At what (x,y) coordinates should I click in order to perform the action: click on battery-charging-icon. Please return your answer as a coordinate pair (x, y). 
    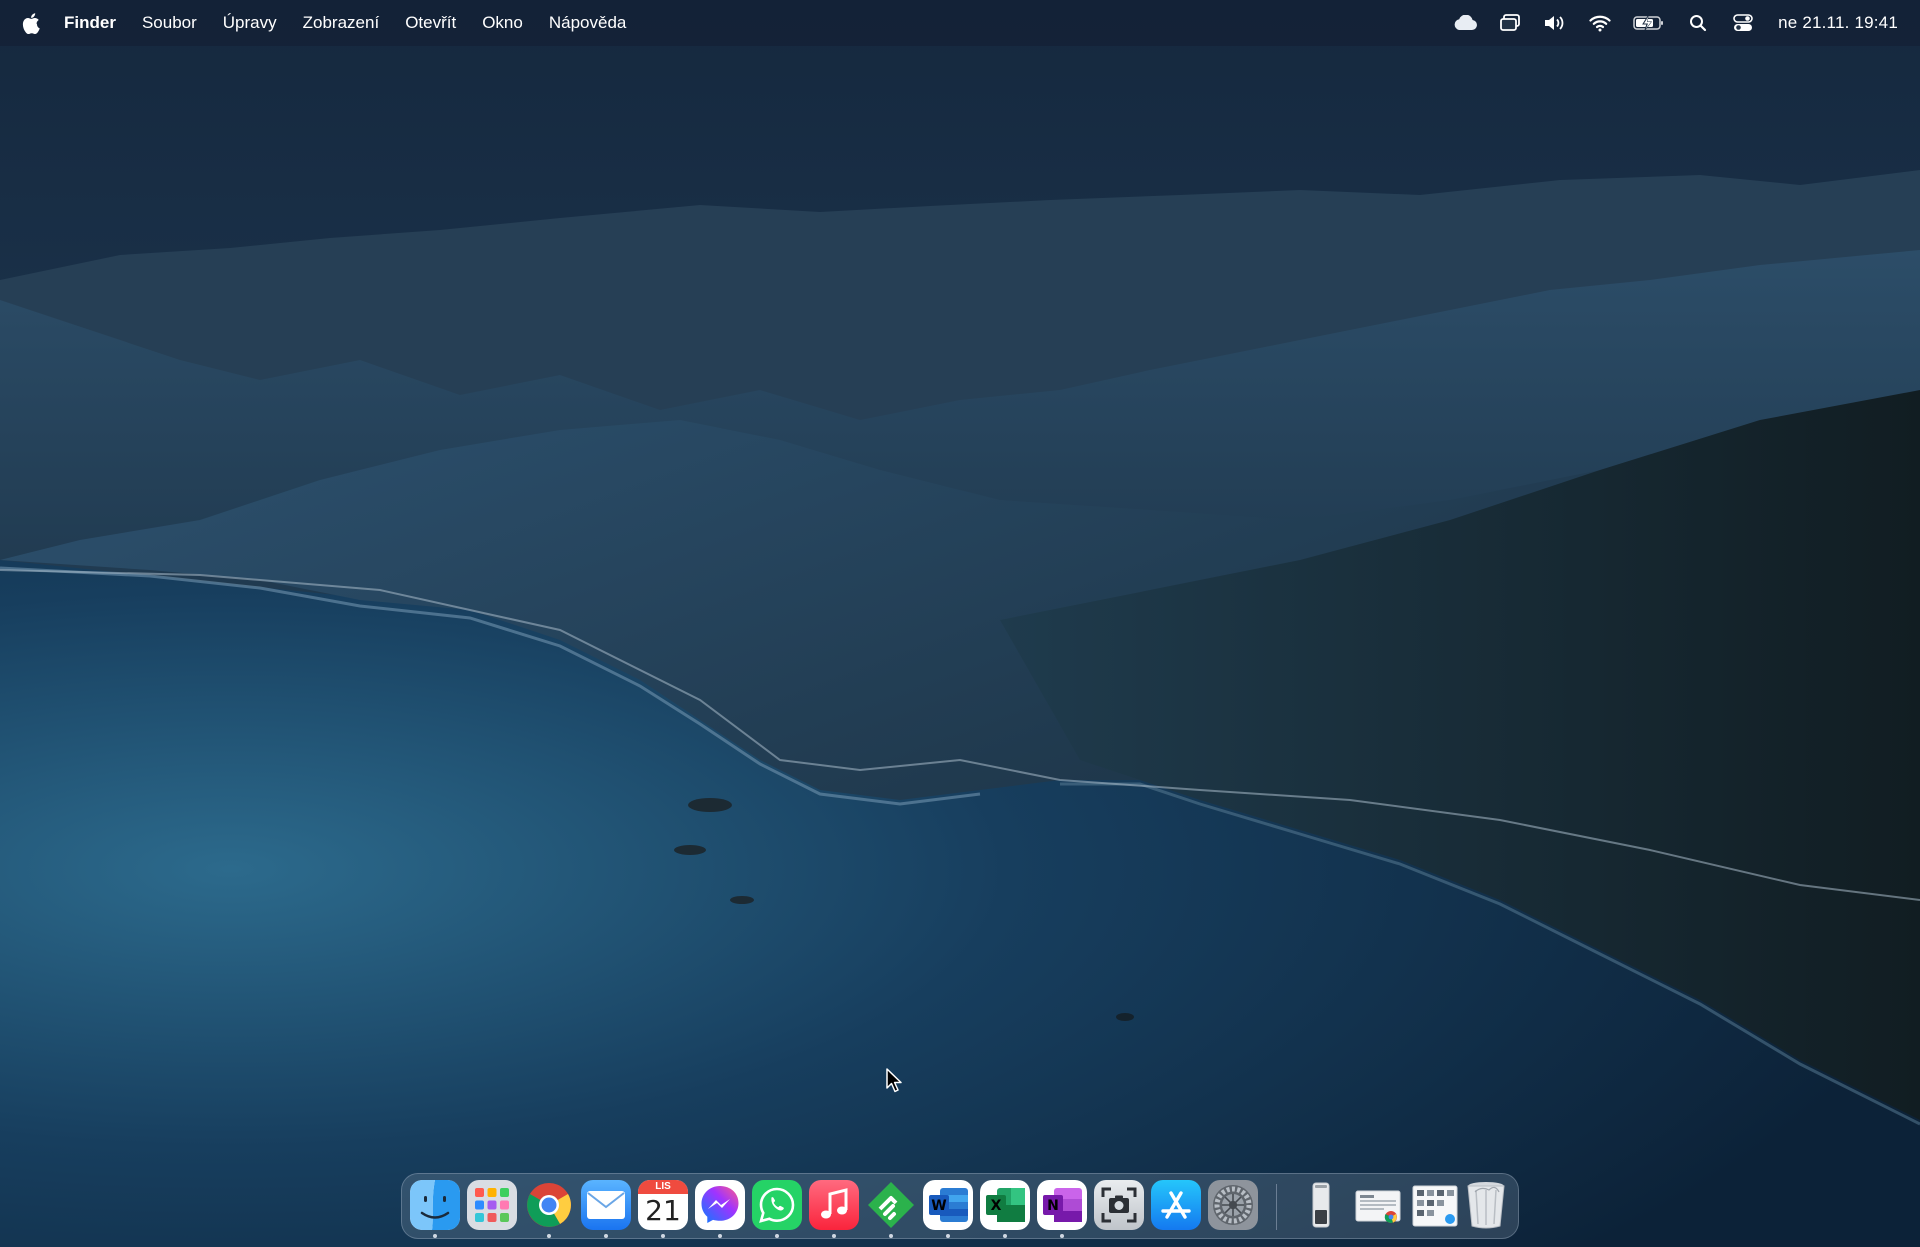
    Looking at the image, I should click on (1649, 23).